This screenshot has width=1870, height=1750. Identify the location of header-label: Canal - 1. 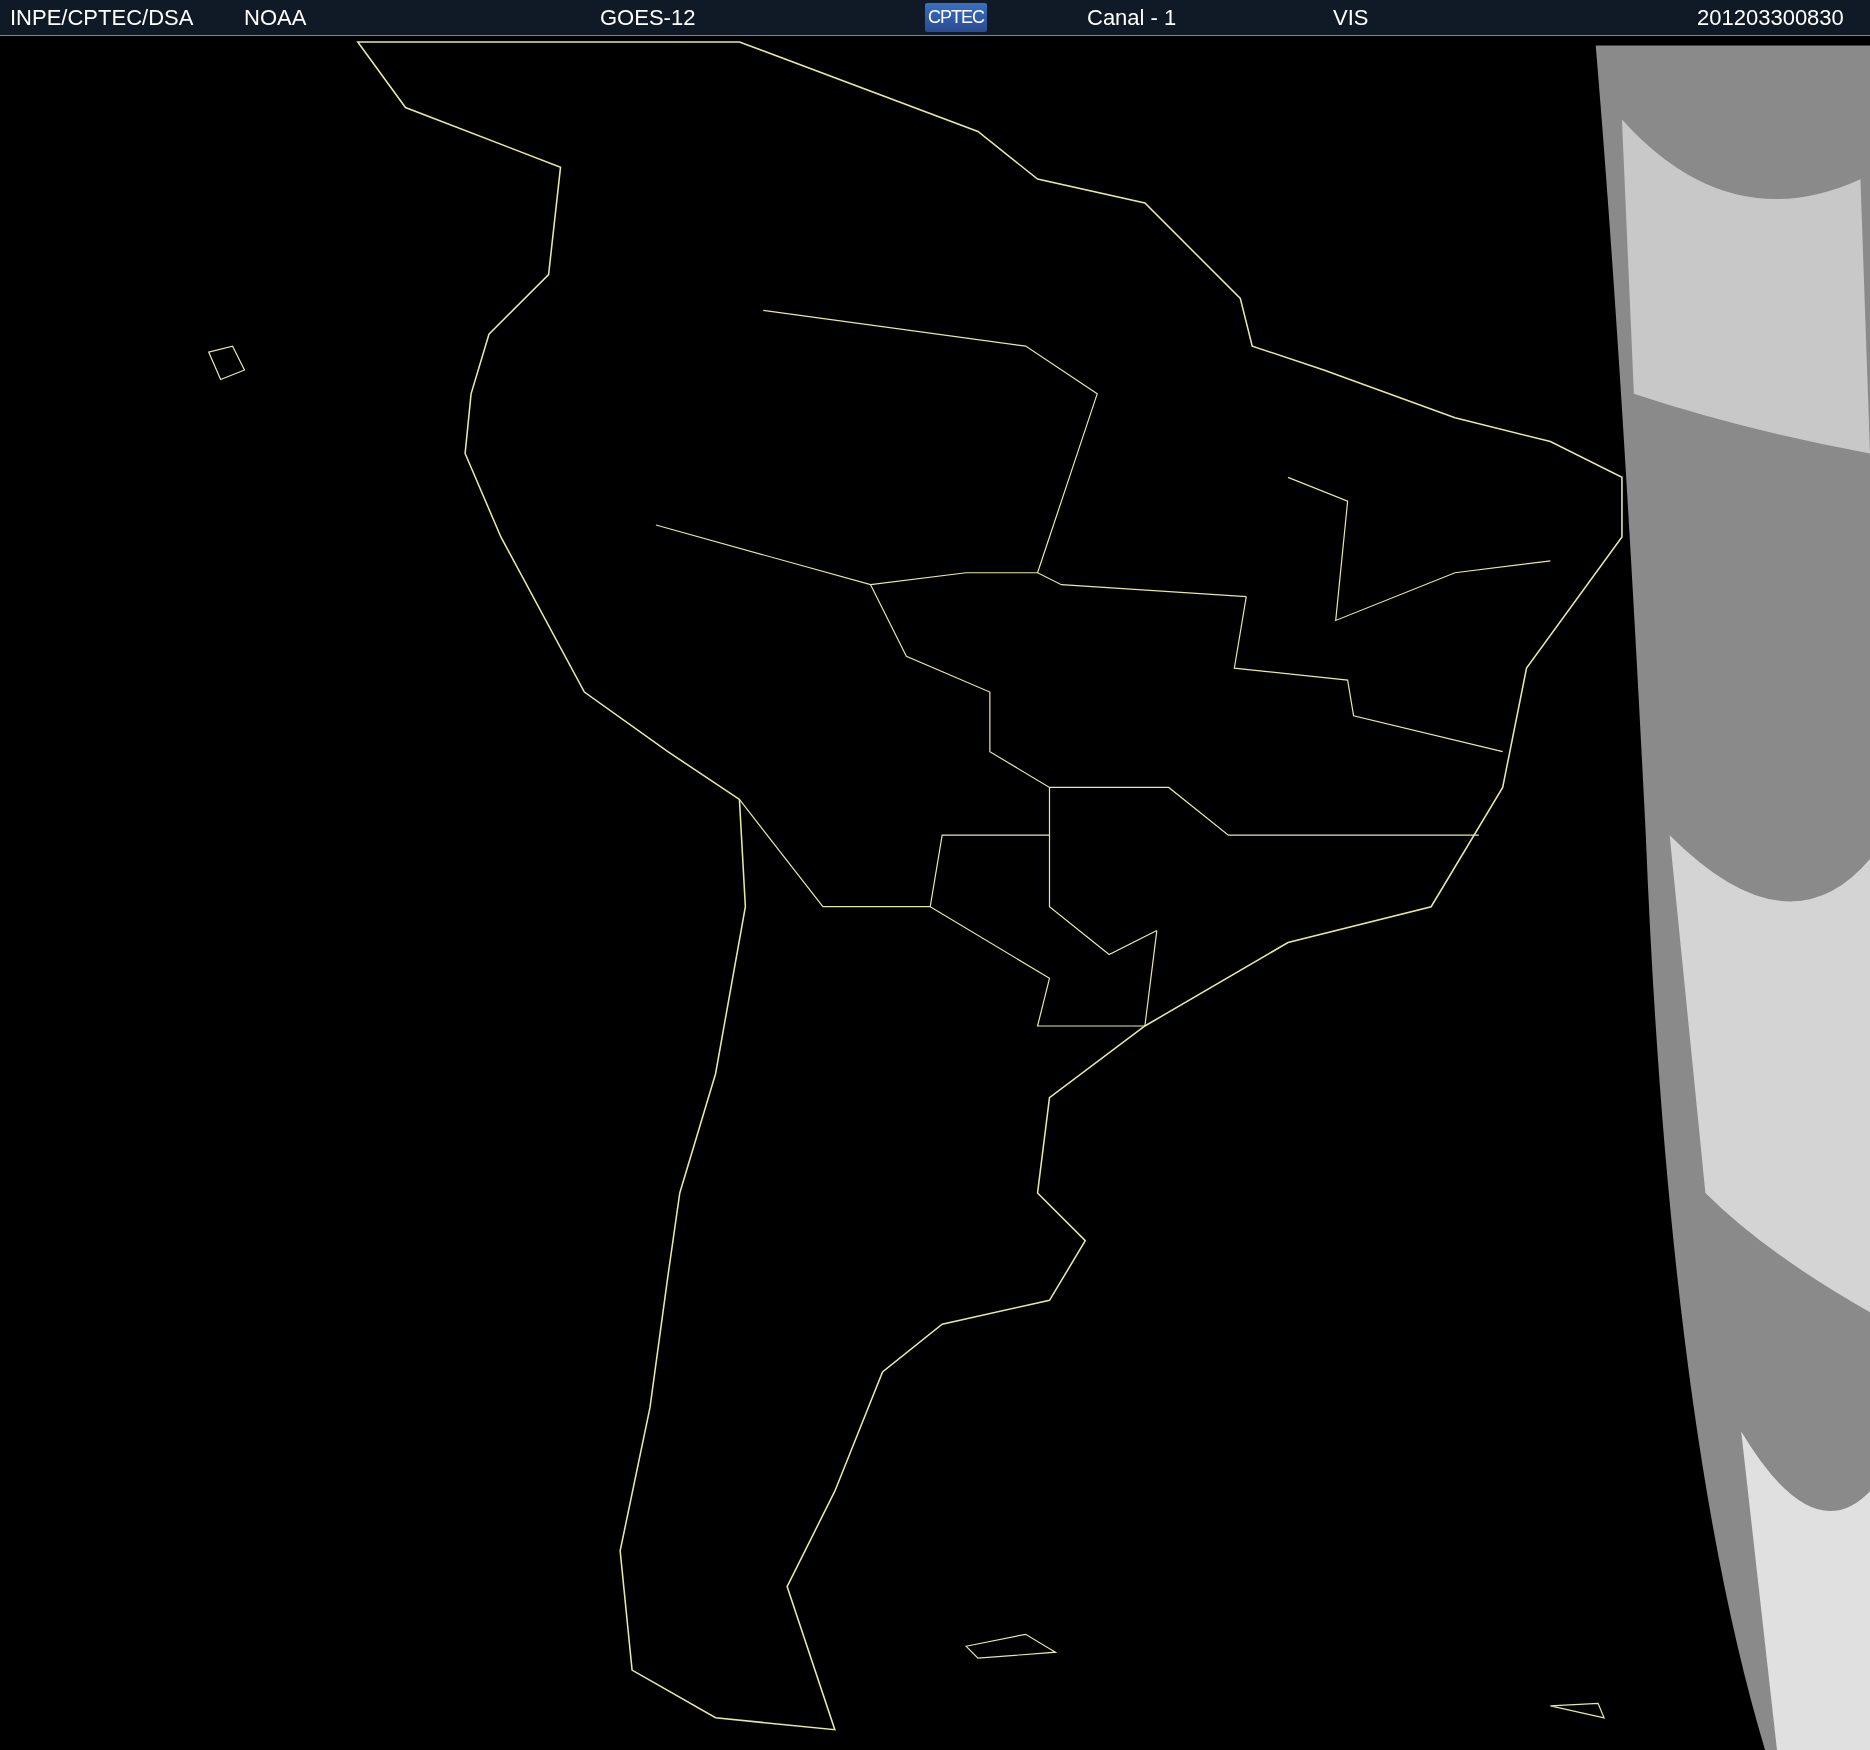
(1132, 17).